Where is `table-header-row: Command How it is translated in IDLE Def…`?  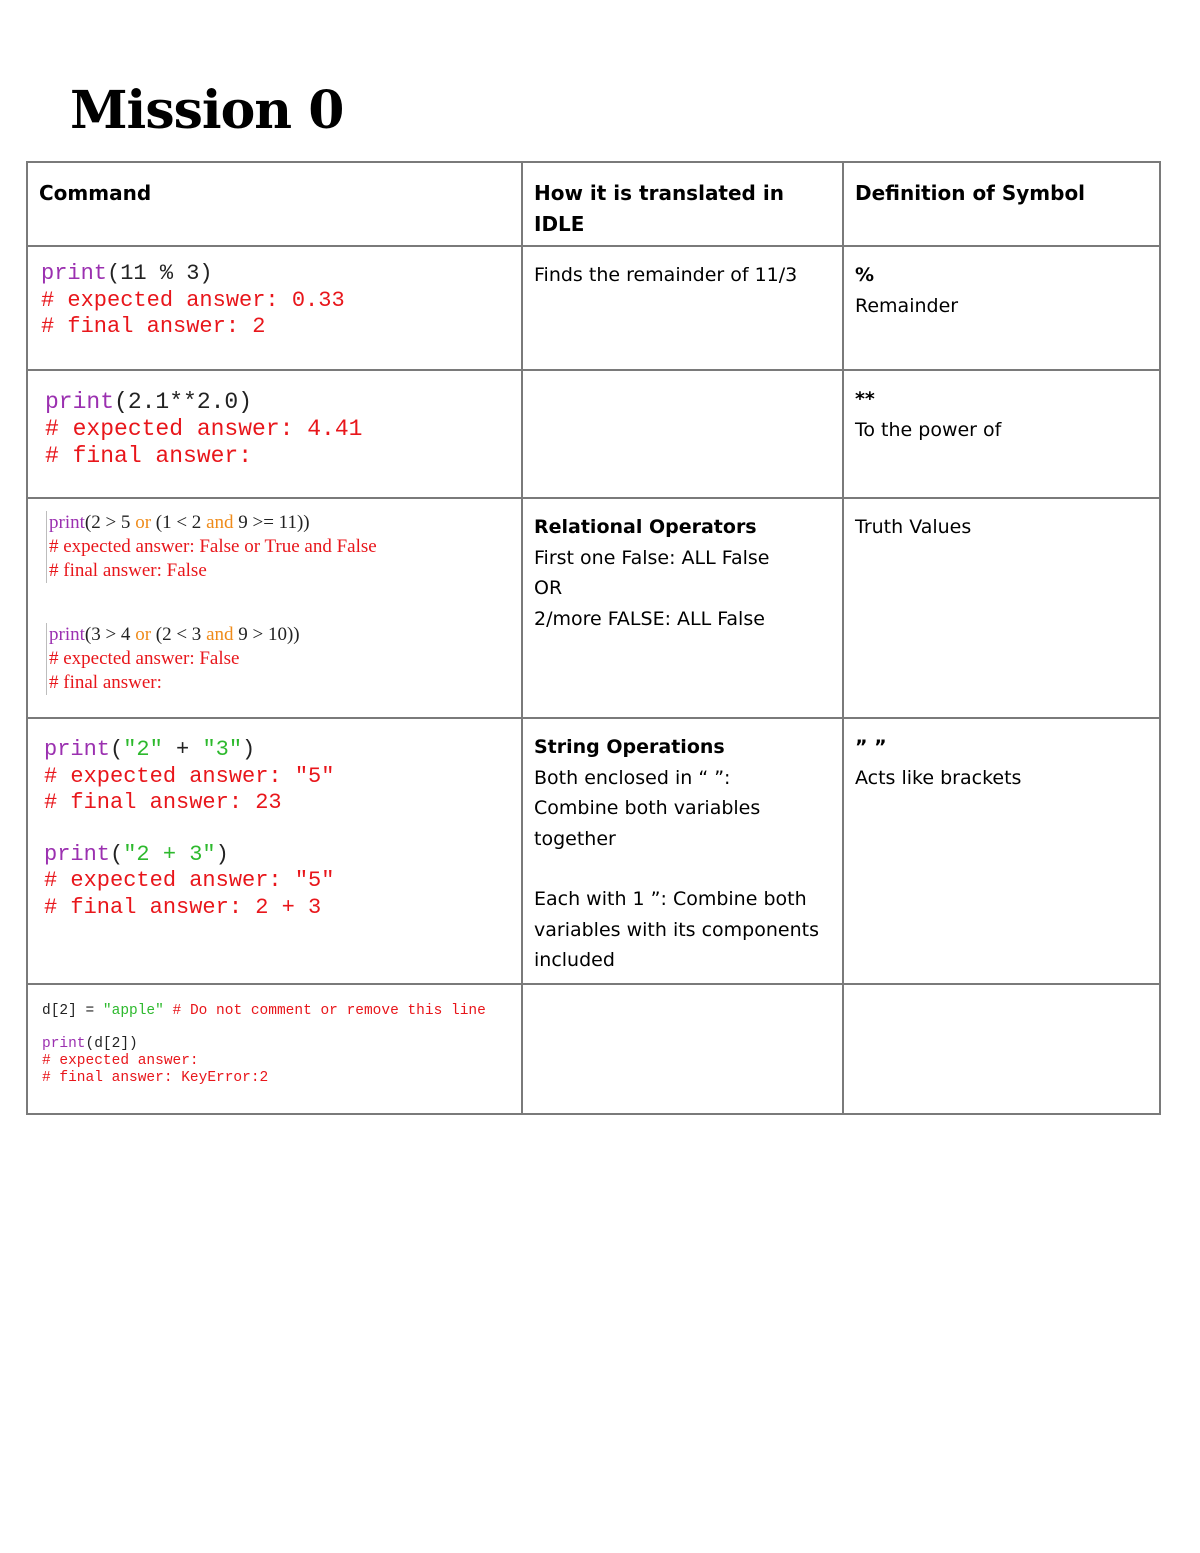 table-header-row: Command How it is translated in IDLE Def… is located at coordinates (593, 204).